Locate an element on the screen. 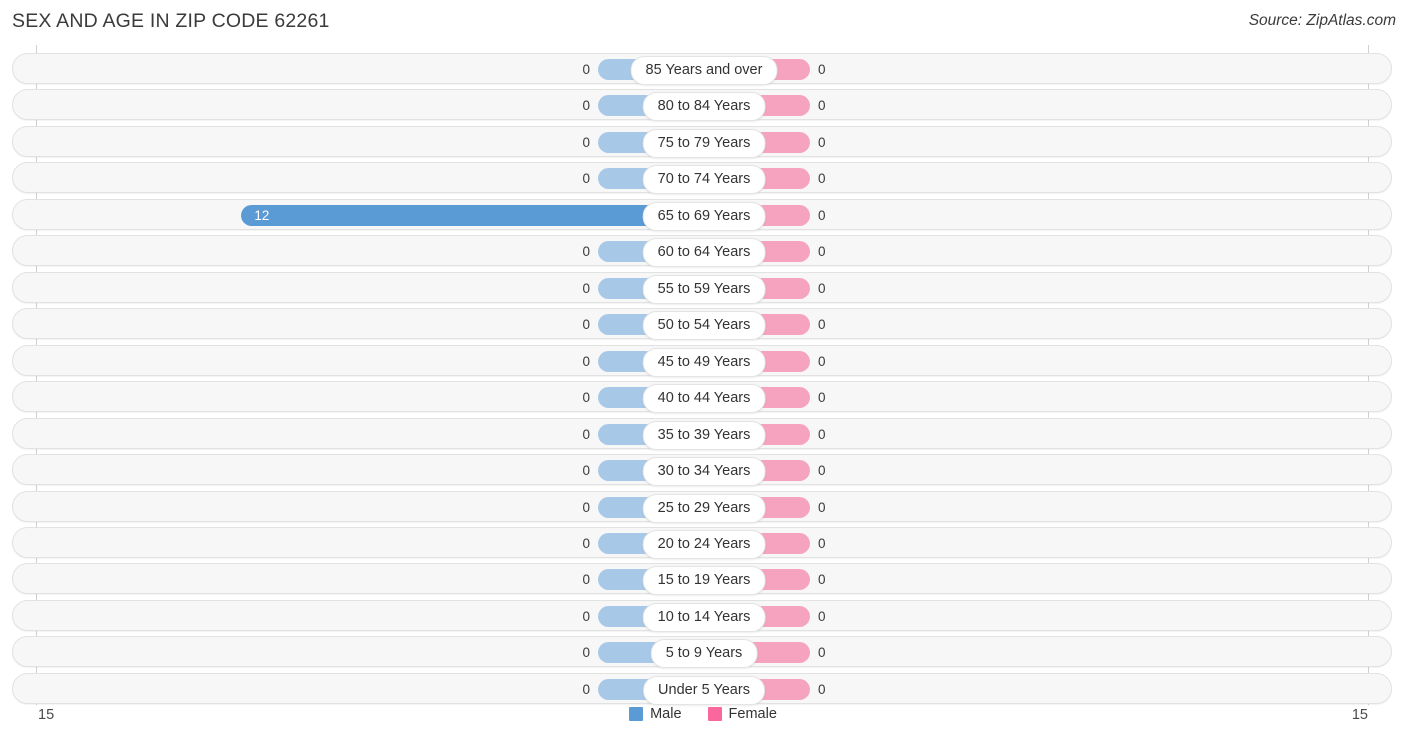 The image size is (1406, 740). legend-label-female: Female is located at coordinates (752, 714).